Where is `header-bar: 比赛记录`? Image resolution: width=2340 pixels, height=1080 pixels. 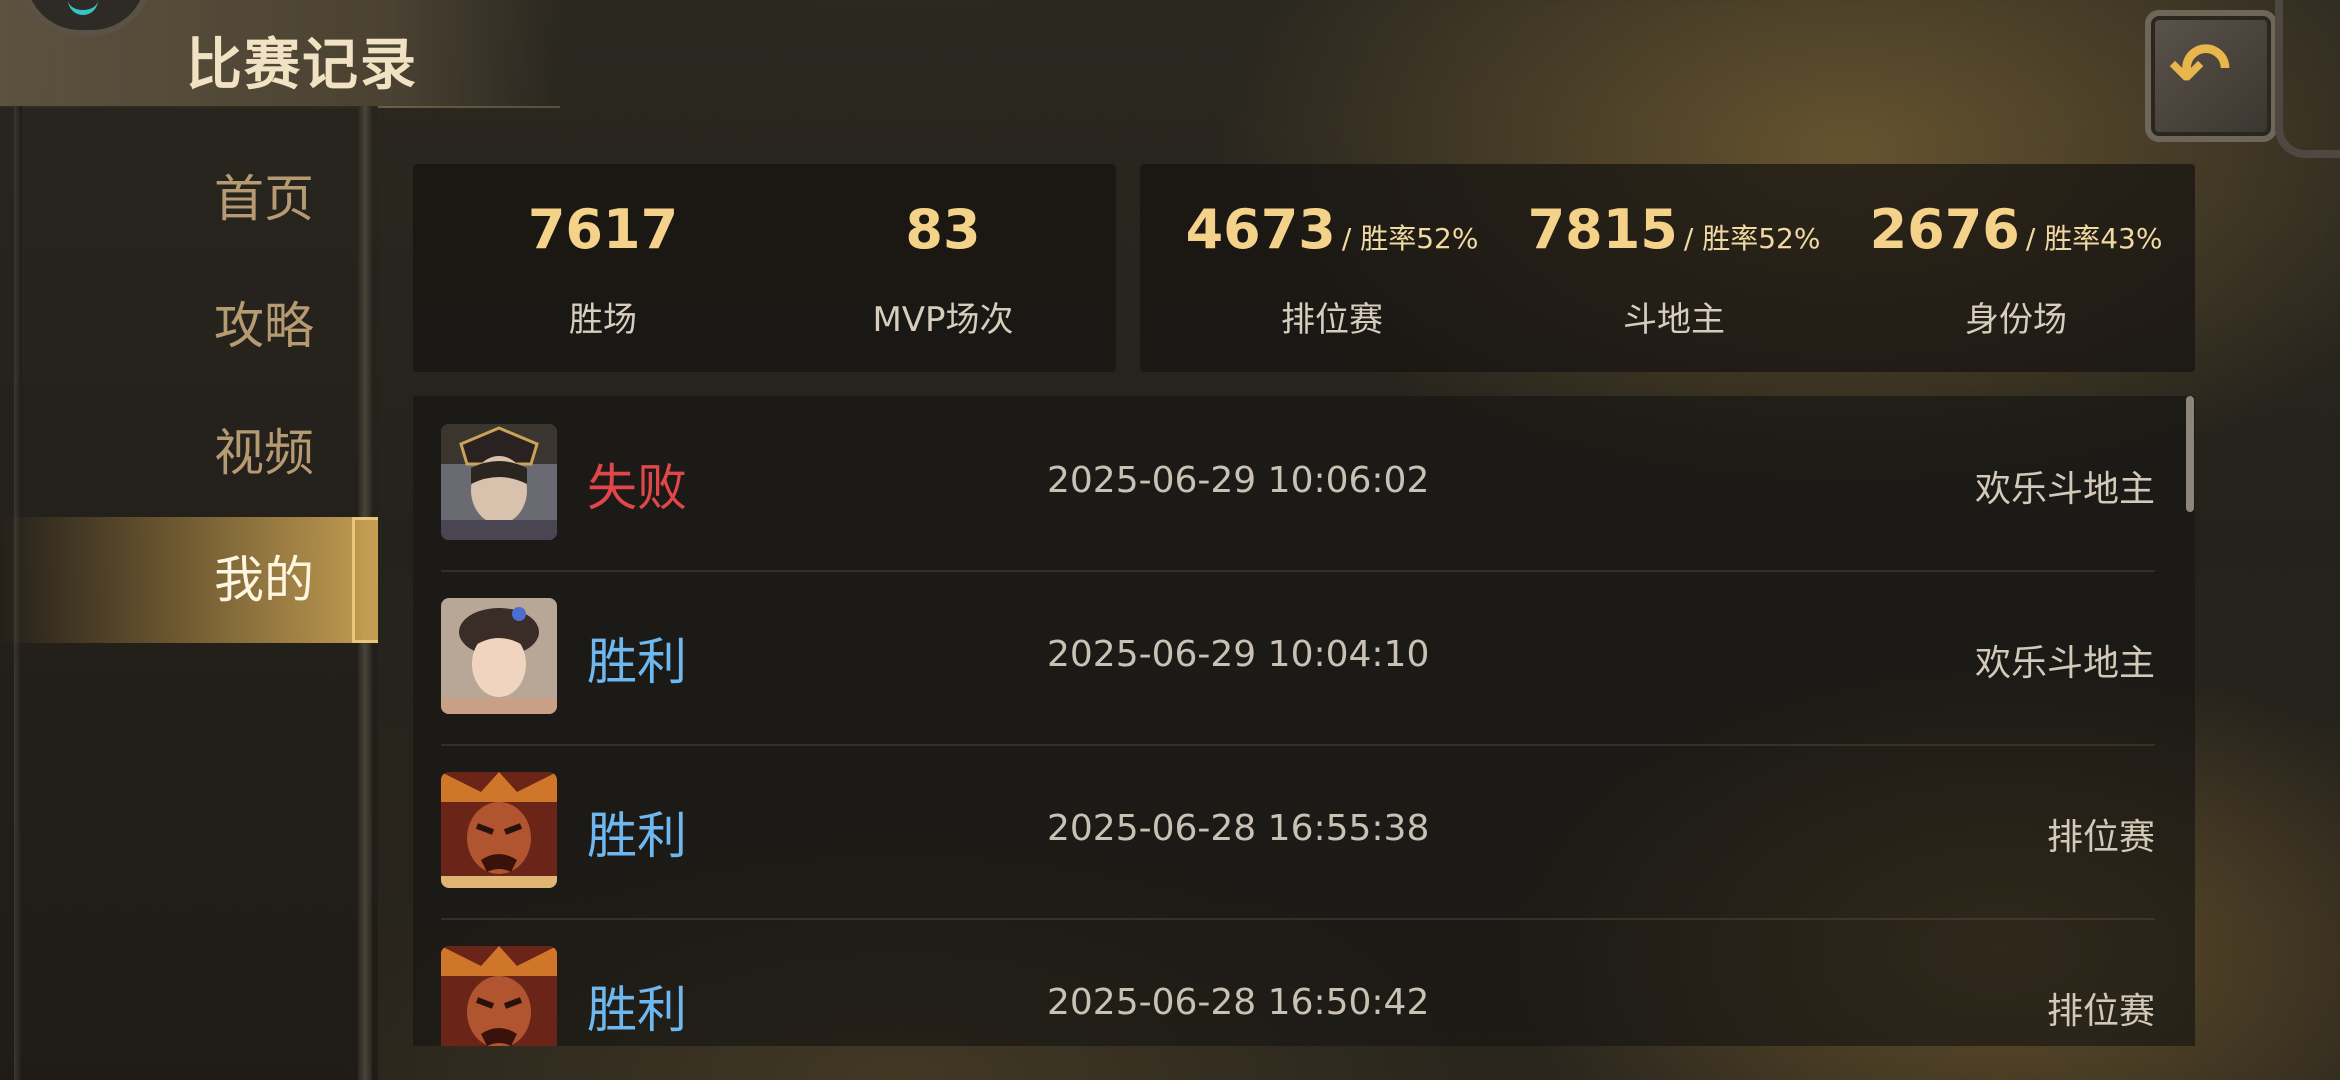 header-bar: 比赛记录 is located at coordinates (280, 54).